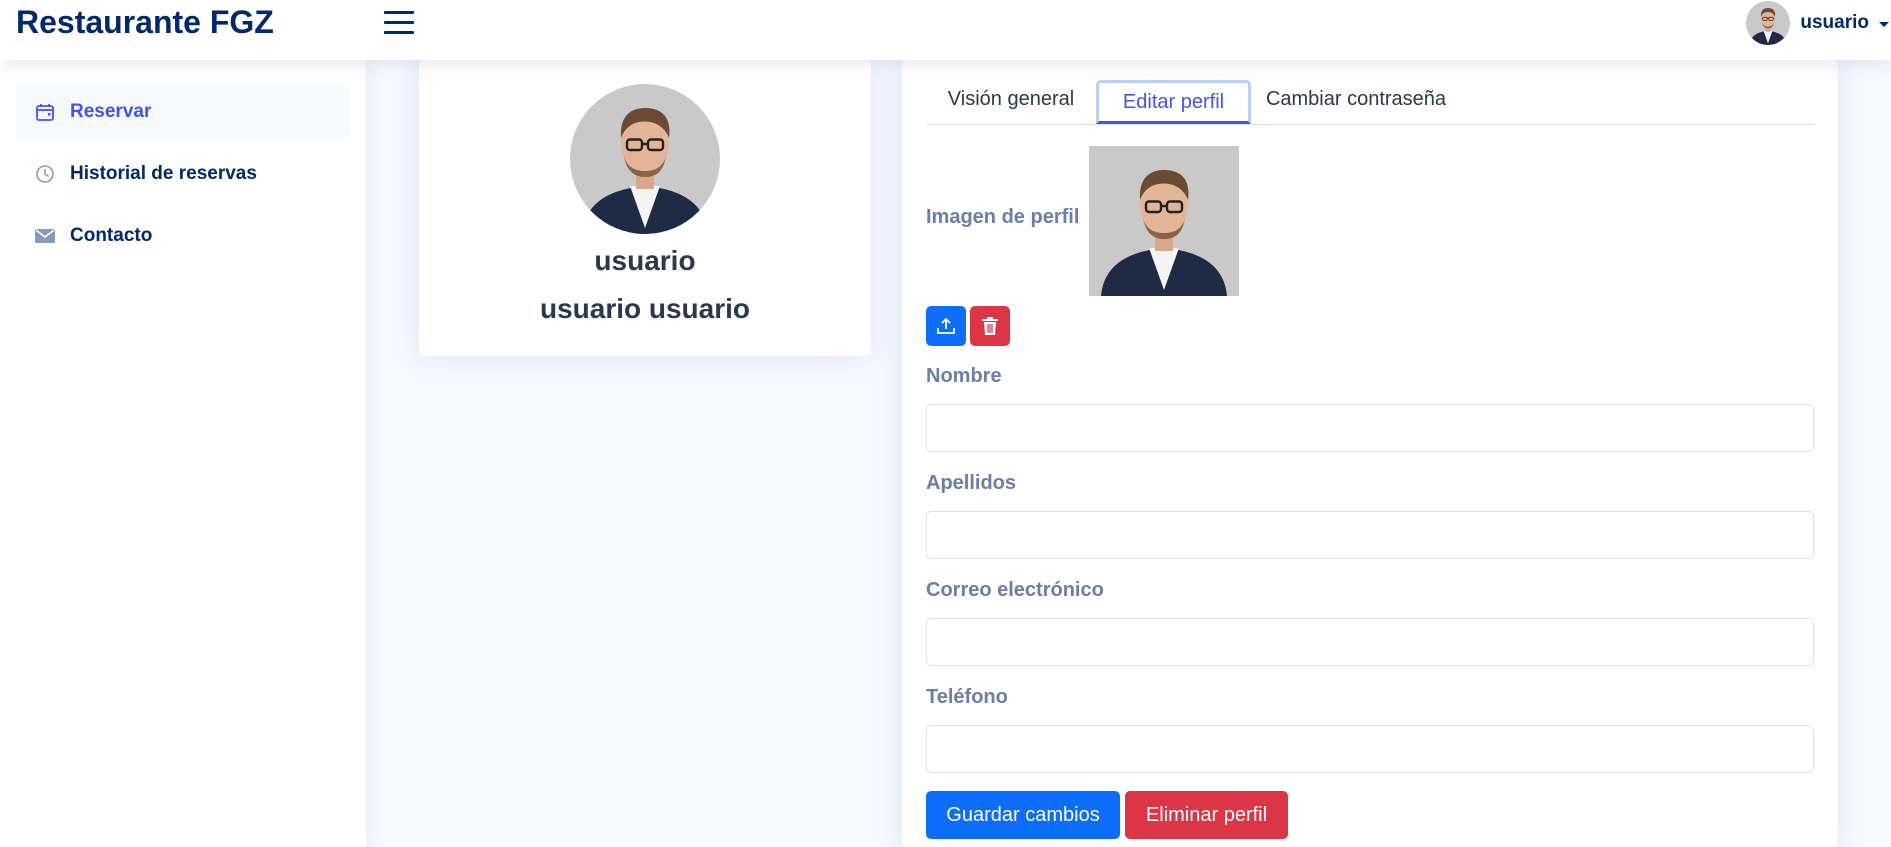 This screenshot has width=1891, height=847. What do you see at coordinates (1884, 24) in the screenshot?
I see `chevron-down-icon` at bounding box center [1884, 24].